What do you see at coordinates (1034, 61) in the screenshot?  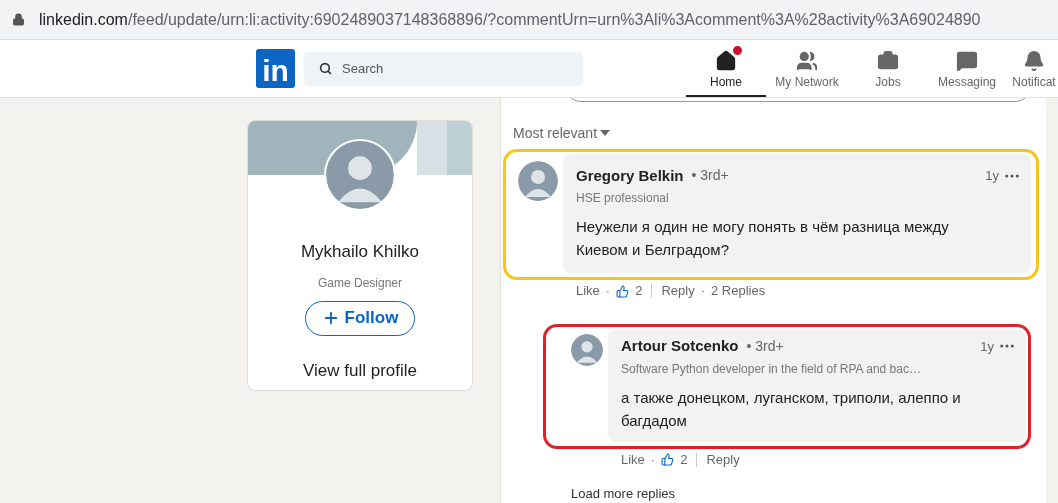 I see `bell-icon` at bounding box center [1034, 61].